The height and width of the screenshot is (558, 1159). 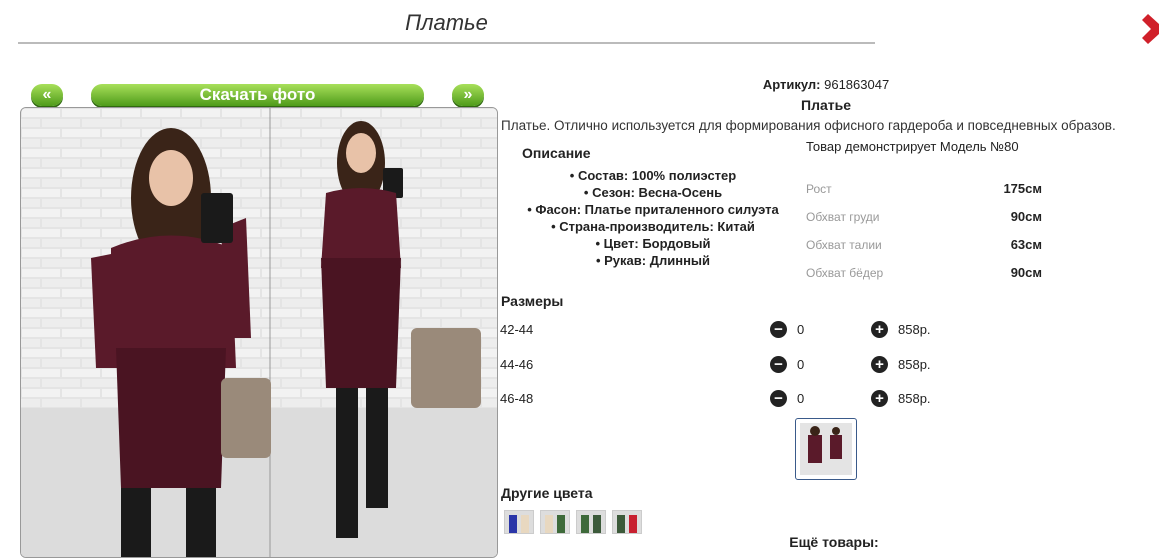 What do you see at coordinates (844, 245) in the screenshot?
I see `measurement-label: Обхват талии` at bounding box center [844, 245].